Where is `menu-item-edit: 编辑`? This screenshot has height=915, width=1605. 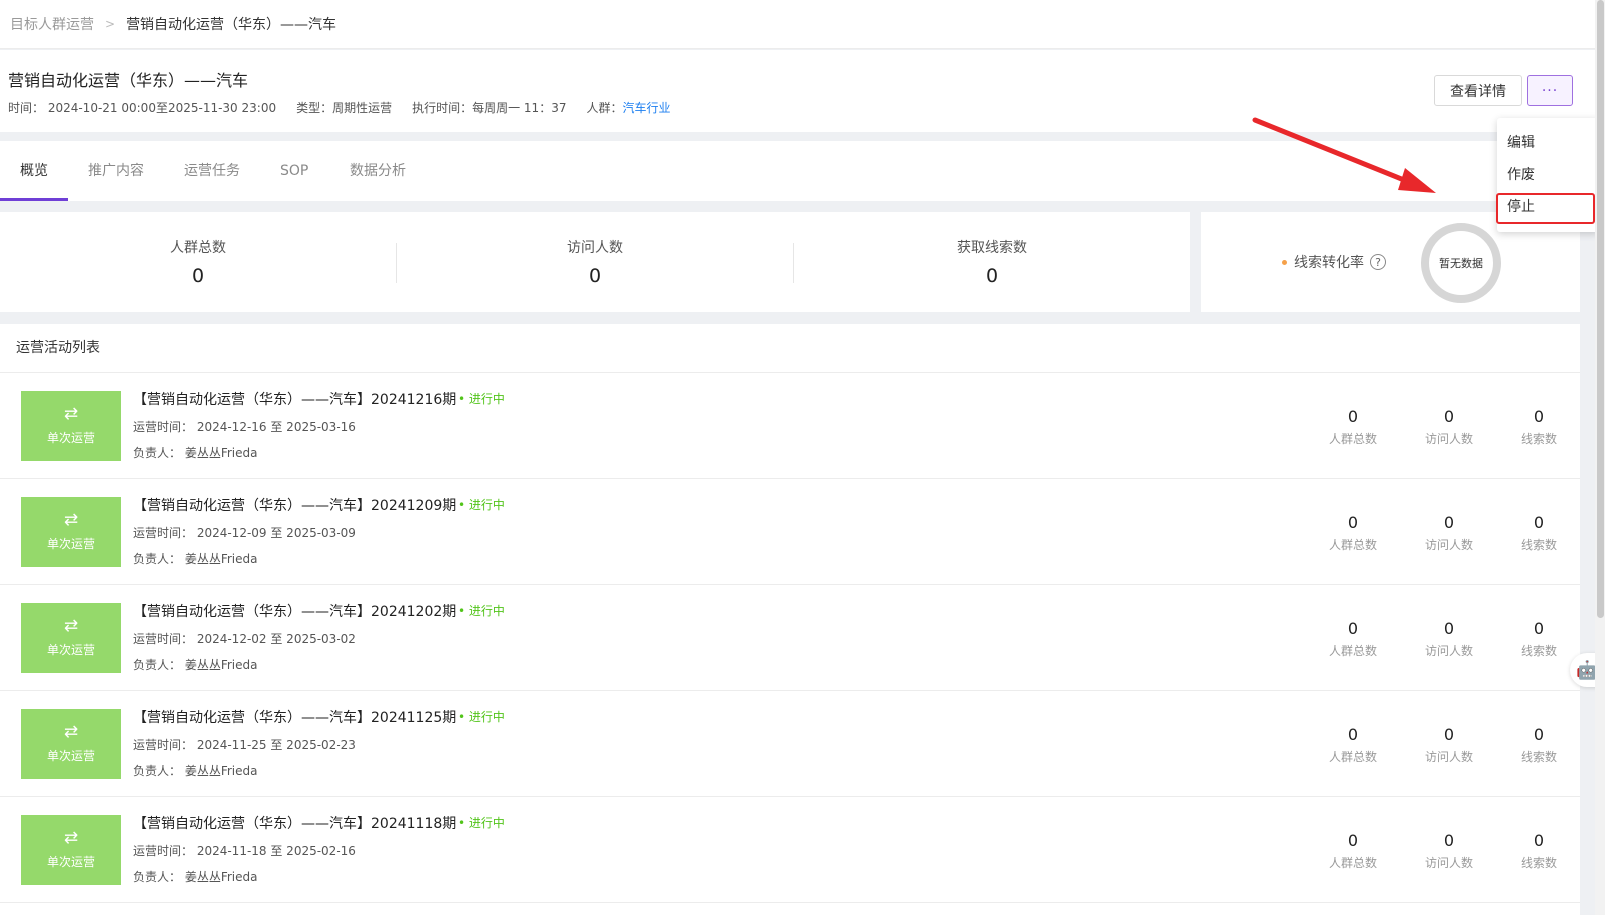
menu-item-edit: 编辑 is located at coordinates (1521, 142).